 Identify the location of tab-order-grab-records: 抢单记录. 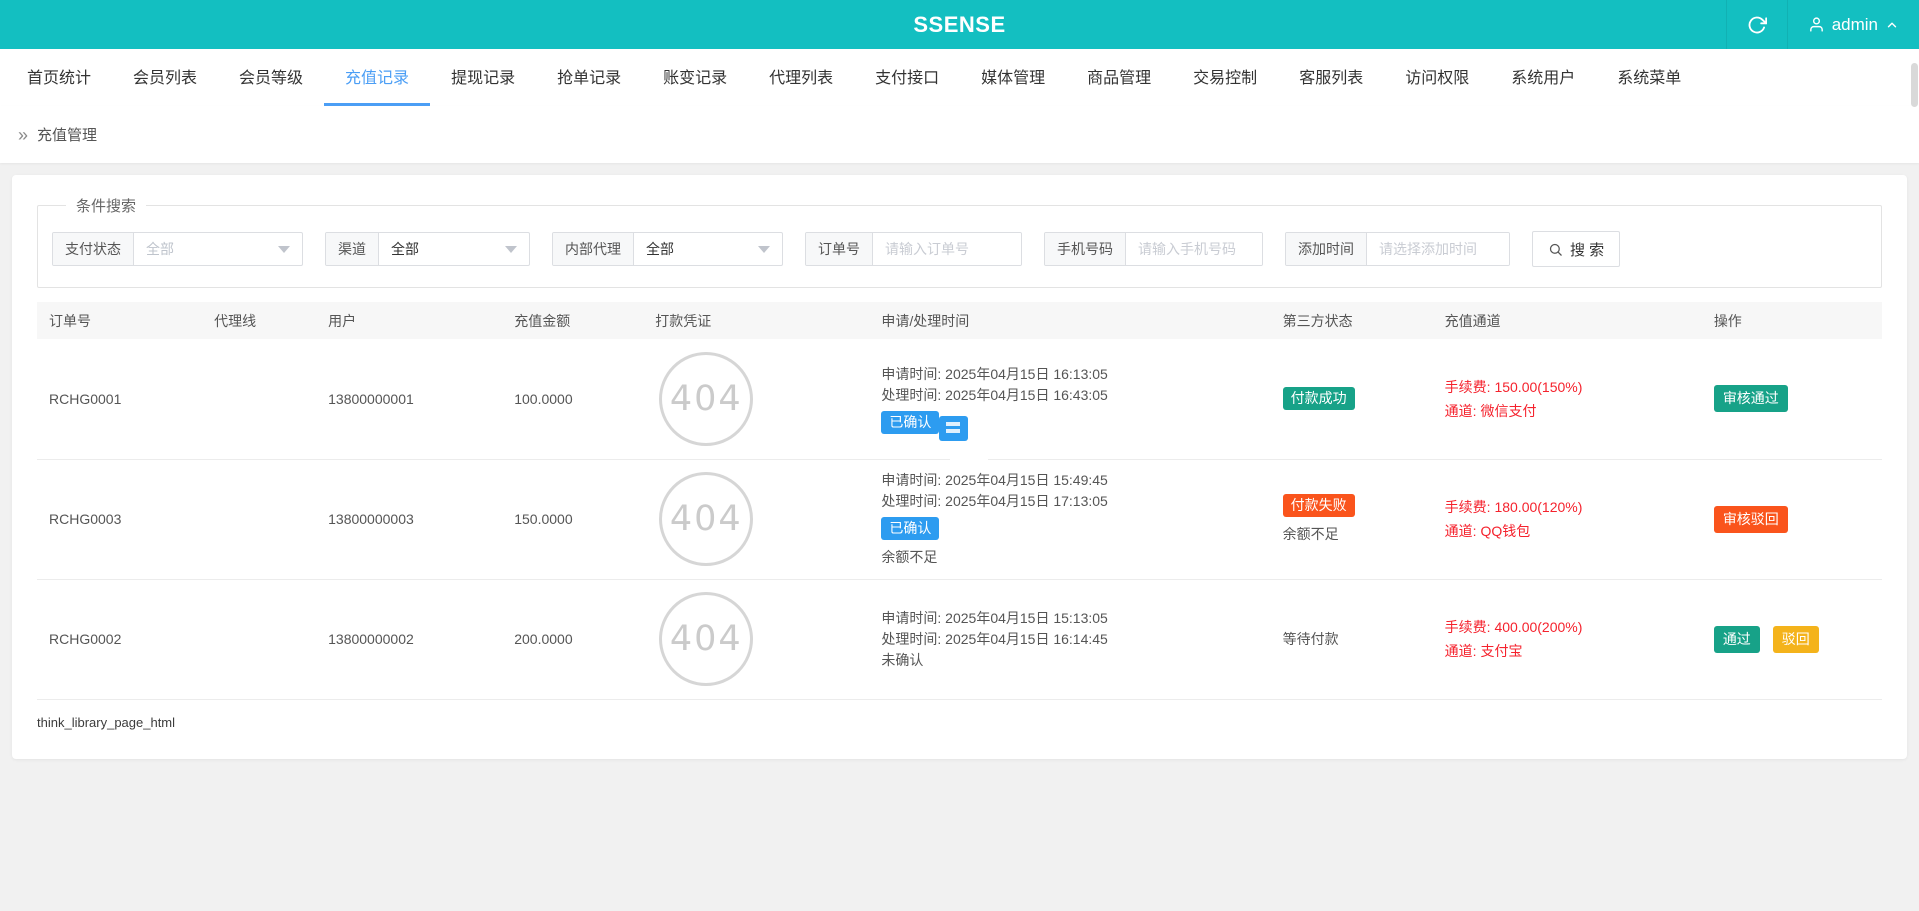
(589, 77).